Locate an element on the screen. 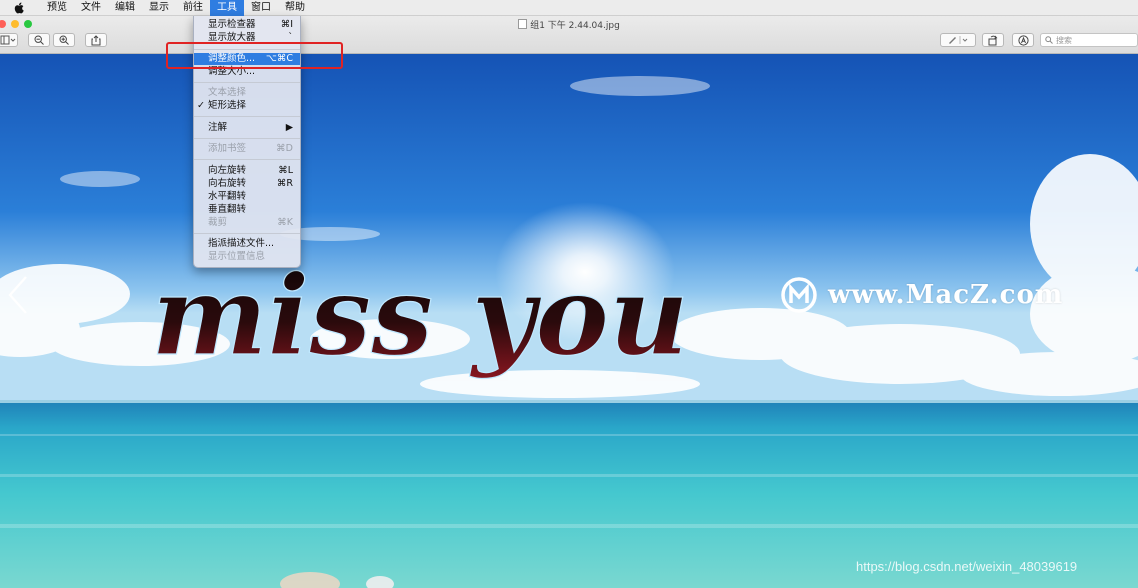 The height and width of the screenshot is (588, 1138). menu-view: 显示 is located at coordinates (159, 8).